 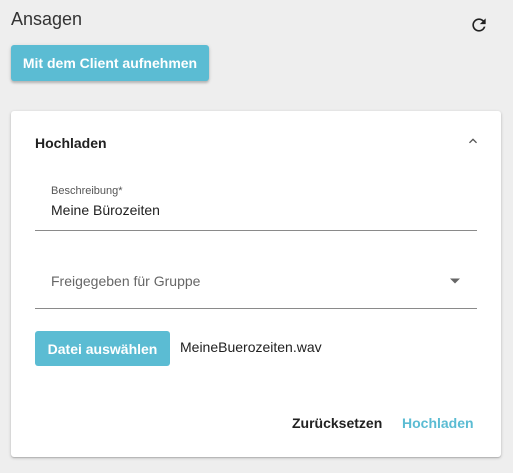 What do you see at coordinates (251, 347) in the screenshot?
I see `selected-file-name: MeineBuerozeiten.wav` at bounding box center [251, 347].